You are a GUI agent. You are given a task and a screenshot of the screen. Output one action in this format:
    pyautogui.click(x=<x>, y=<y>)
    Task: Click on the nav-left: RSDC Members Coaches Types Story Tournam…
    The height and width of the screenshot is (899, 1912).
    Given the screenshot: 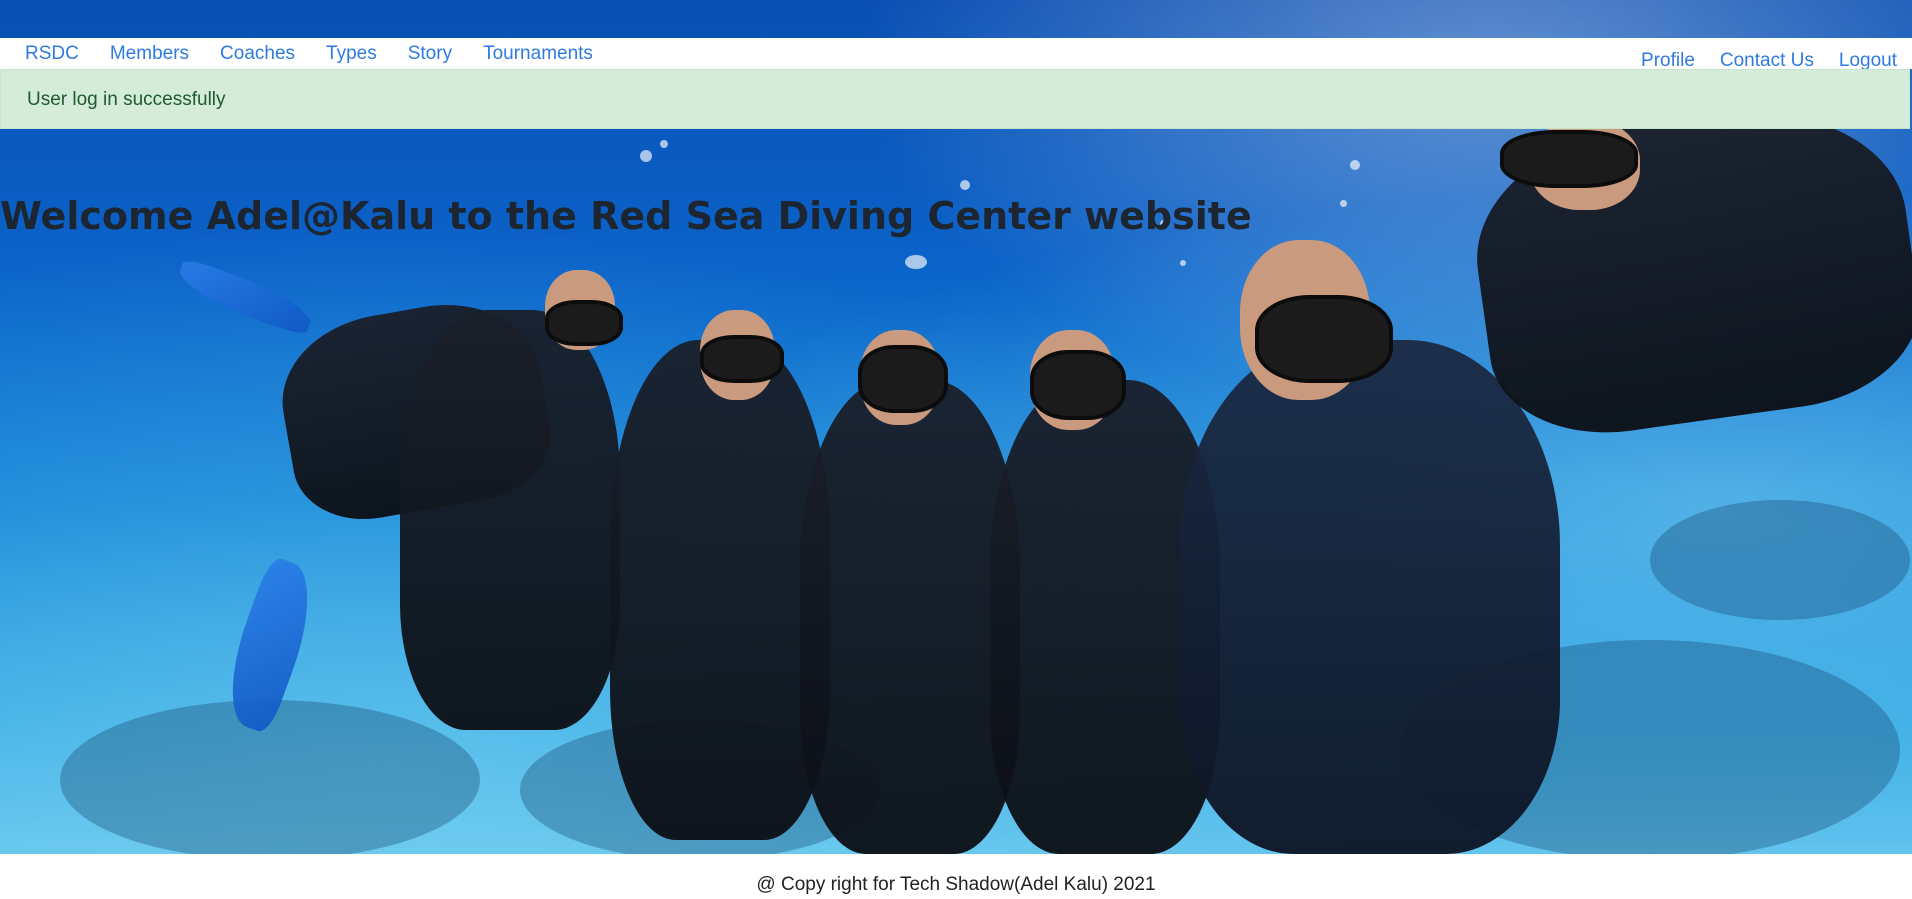 What is the action you would take?
    pyautogui.click(x=324, y=54)
    